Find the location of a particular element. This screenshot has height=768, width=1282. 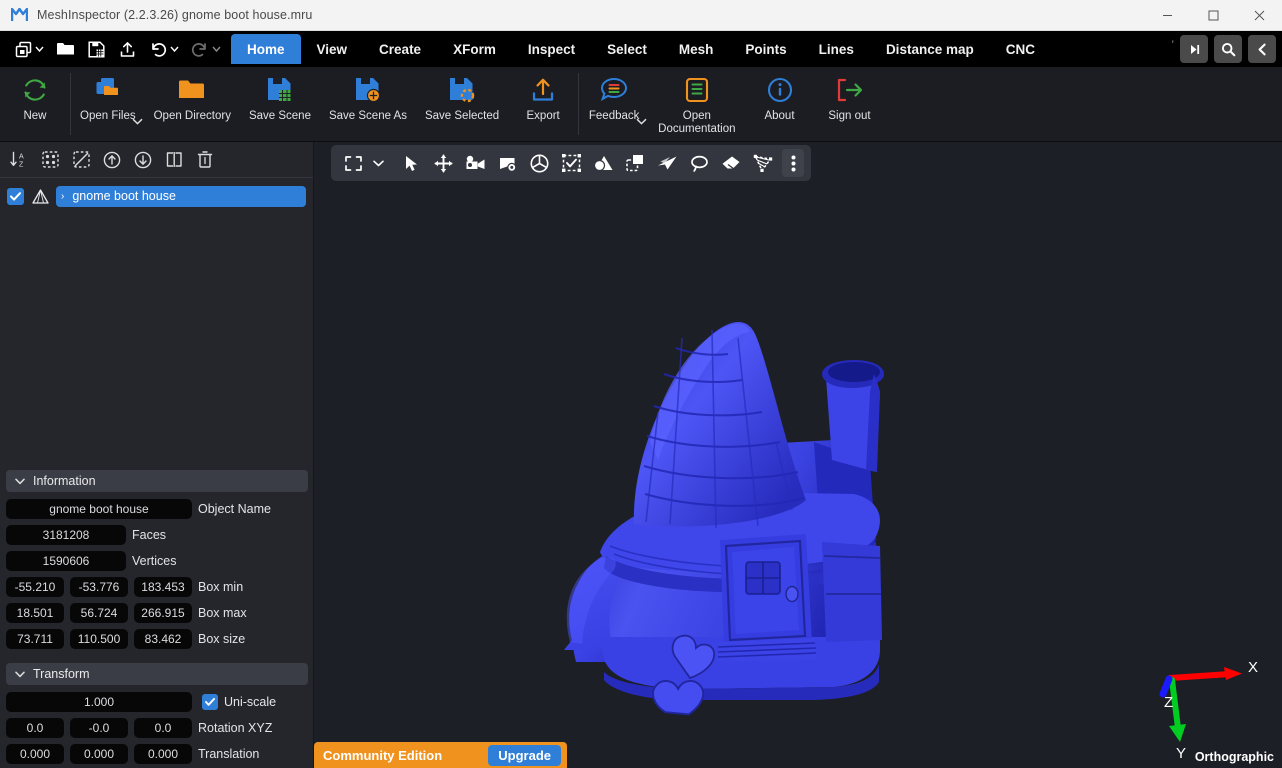

tab-inspect: Inspect is located at coordinates (551, 49).